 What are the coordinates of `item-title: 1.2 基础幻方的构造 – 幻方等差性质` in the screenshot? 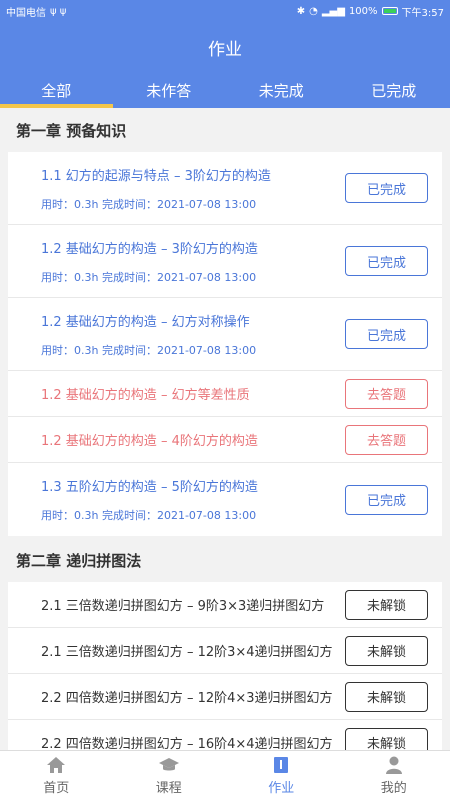 It's located at (145, 395).